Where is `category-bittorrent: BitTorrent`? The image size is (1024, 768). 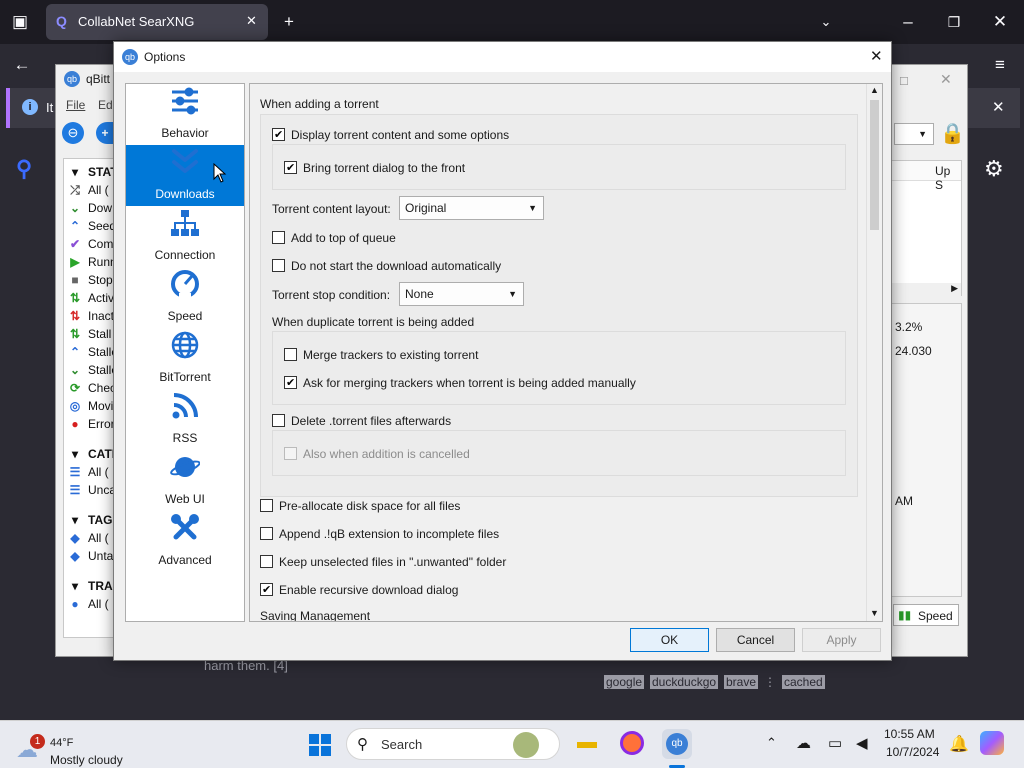 category-bittorrent: BitTorrent is located at coordinates (185, 358).